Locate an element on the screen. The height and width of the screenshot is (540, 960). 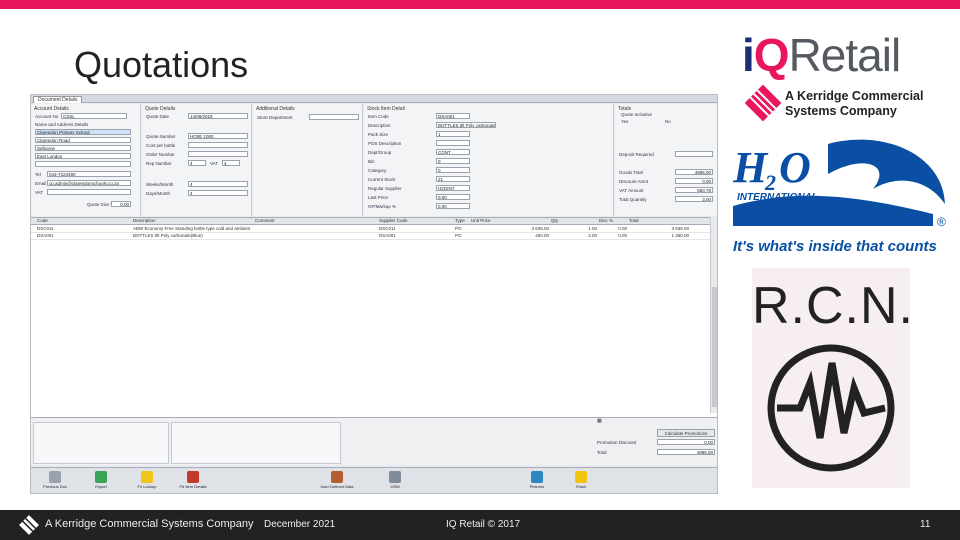
quote-vat-field: 4 is located at coordinates (231, 163).